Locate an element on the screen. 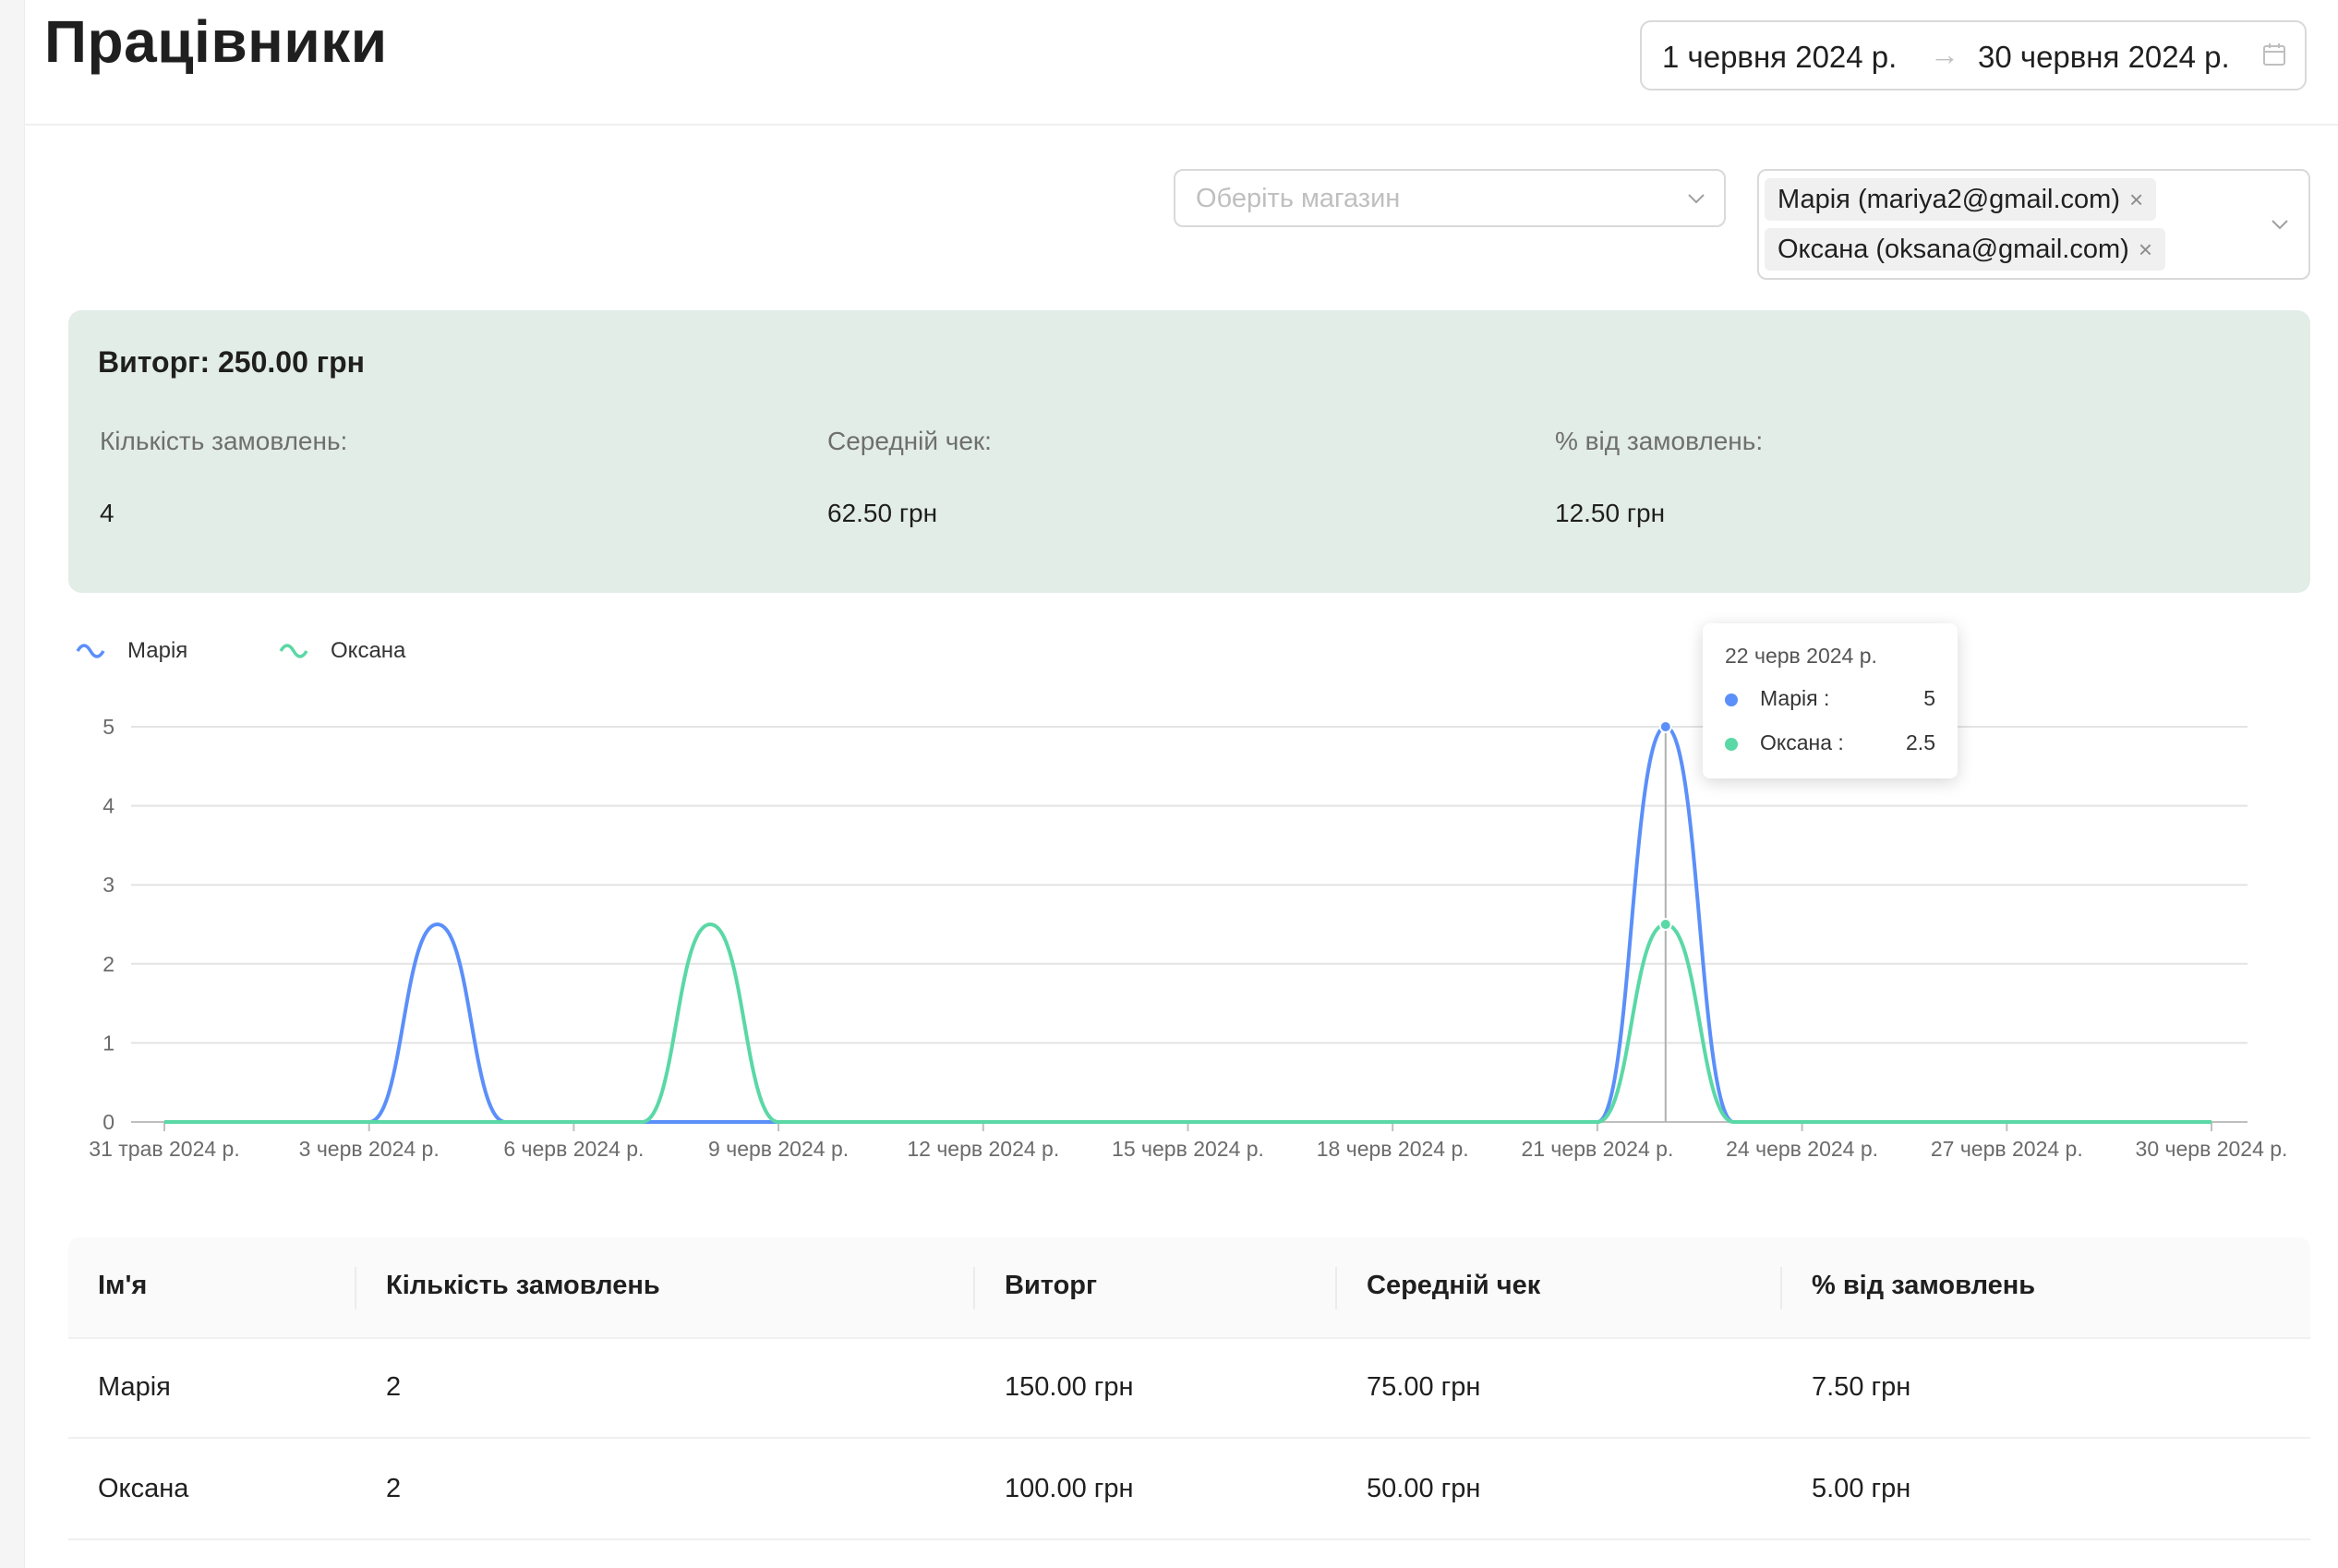  cell-percent: 7.50 грн is located at coordinates (1861, 1387).